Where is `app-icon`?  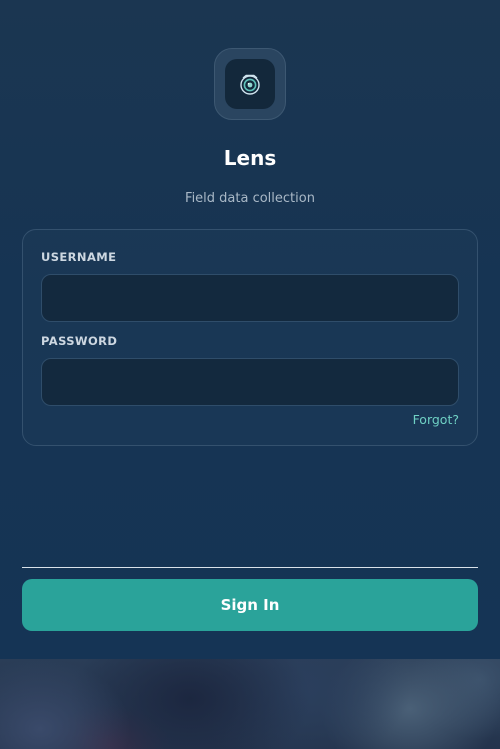
app-icon is located at coordinates (250, 84).